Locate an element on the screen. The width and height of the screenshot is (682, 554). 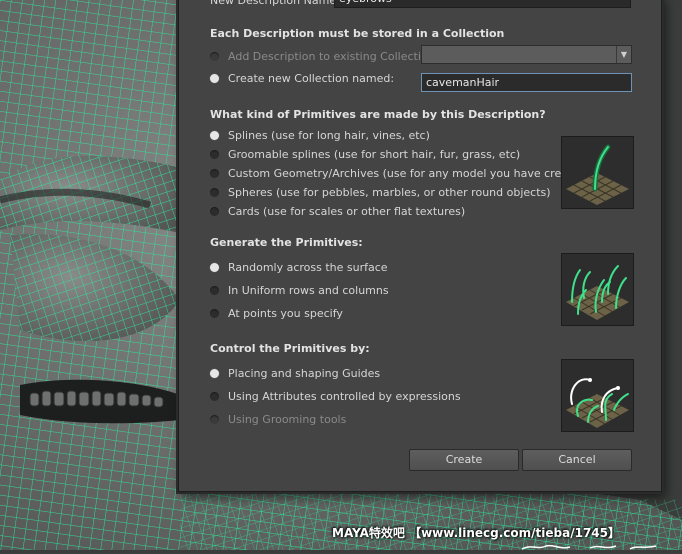
handwritten-signature is located at coordinates (589, 547).